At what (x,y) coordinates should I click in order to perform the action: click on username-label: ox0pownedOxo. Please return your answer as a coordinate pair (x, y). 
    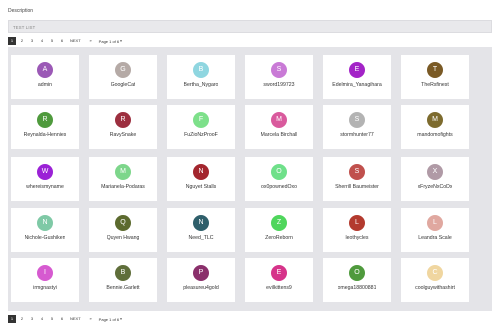
    Looking at the image, I should click on (279, 187).